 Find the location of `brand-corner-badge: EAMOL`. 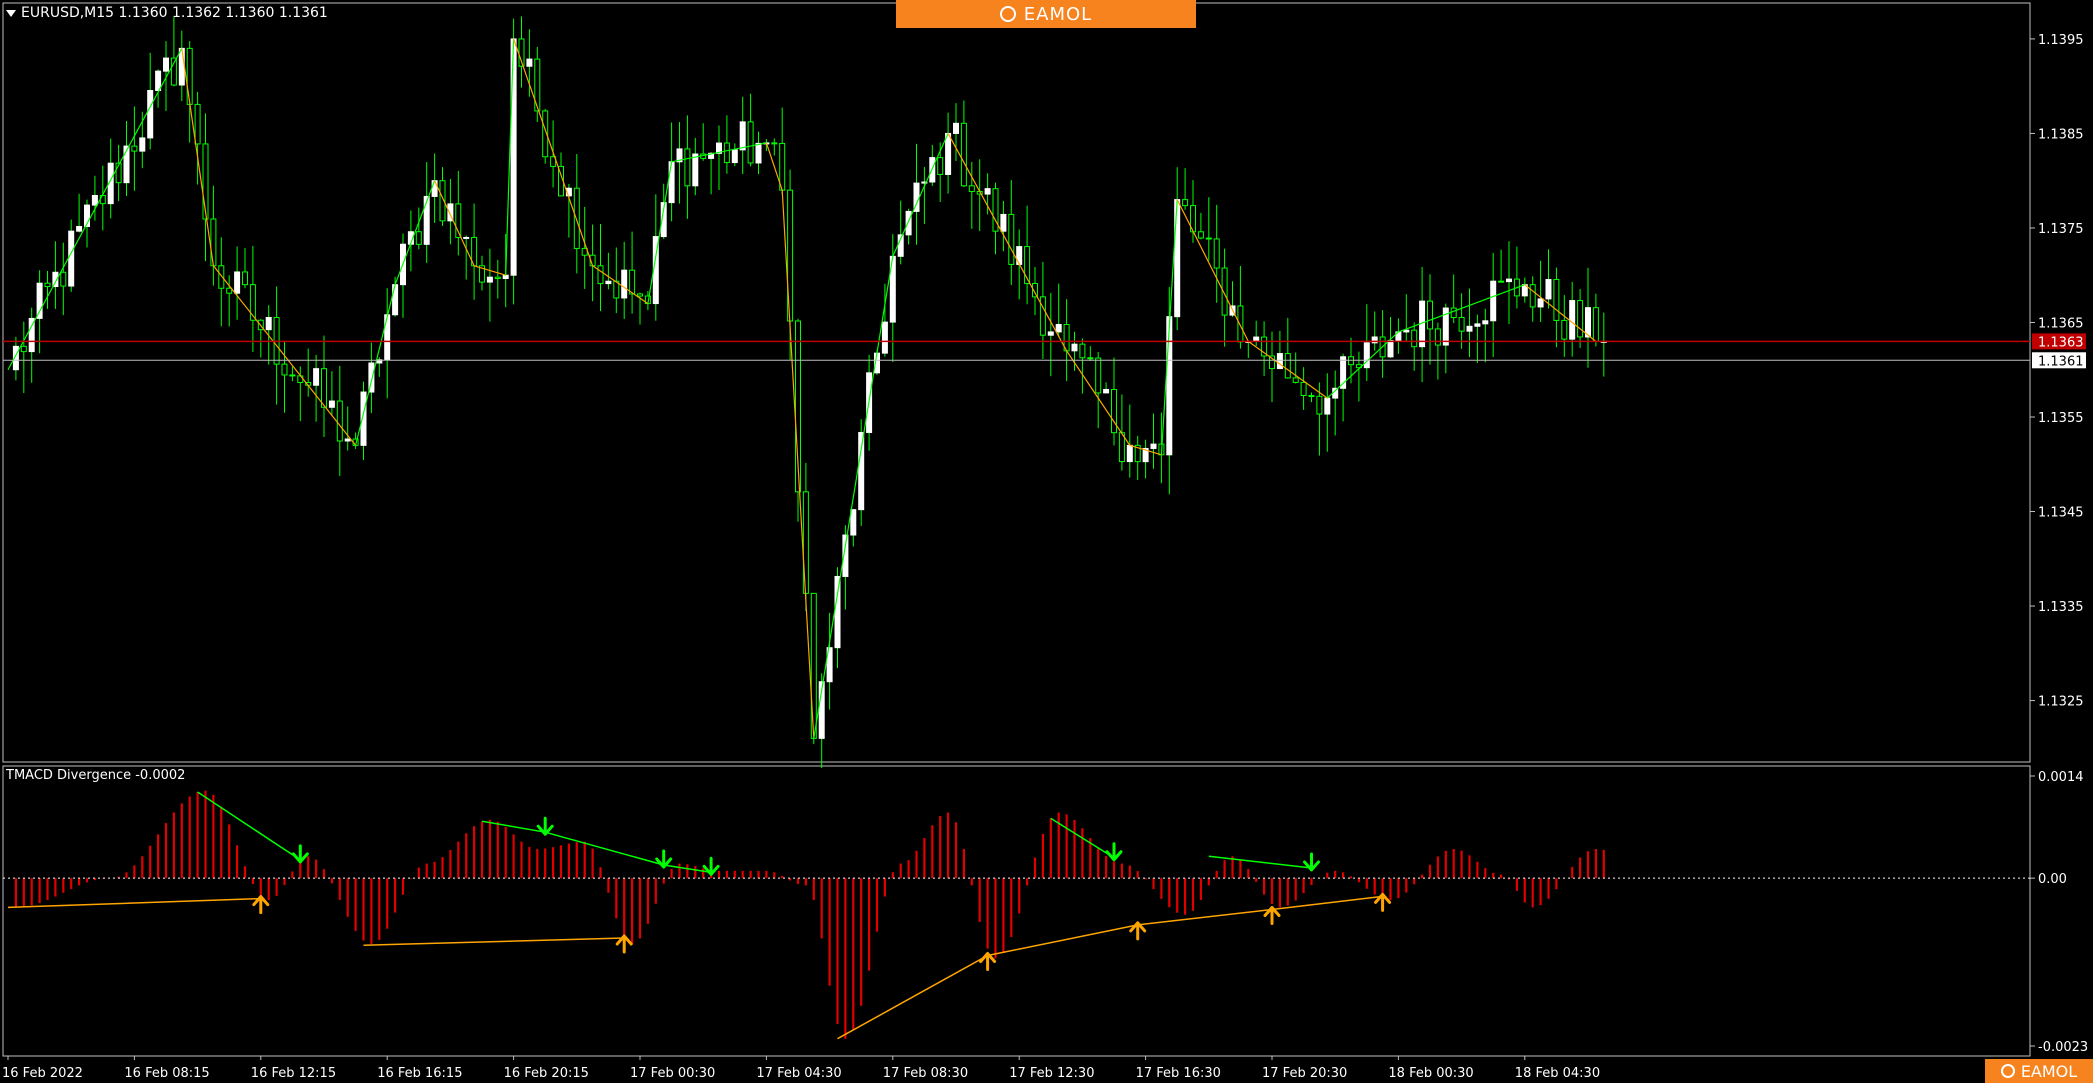

brand-corner-badge: EAMOL is located at coordinates (2039, 1071).